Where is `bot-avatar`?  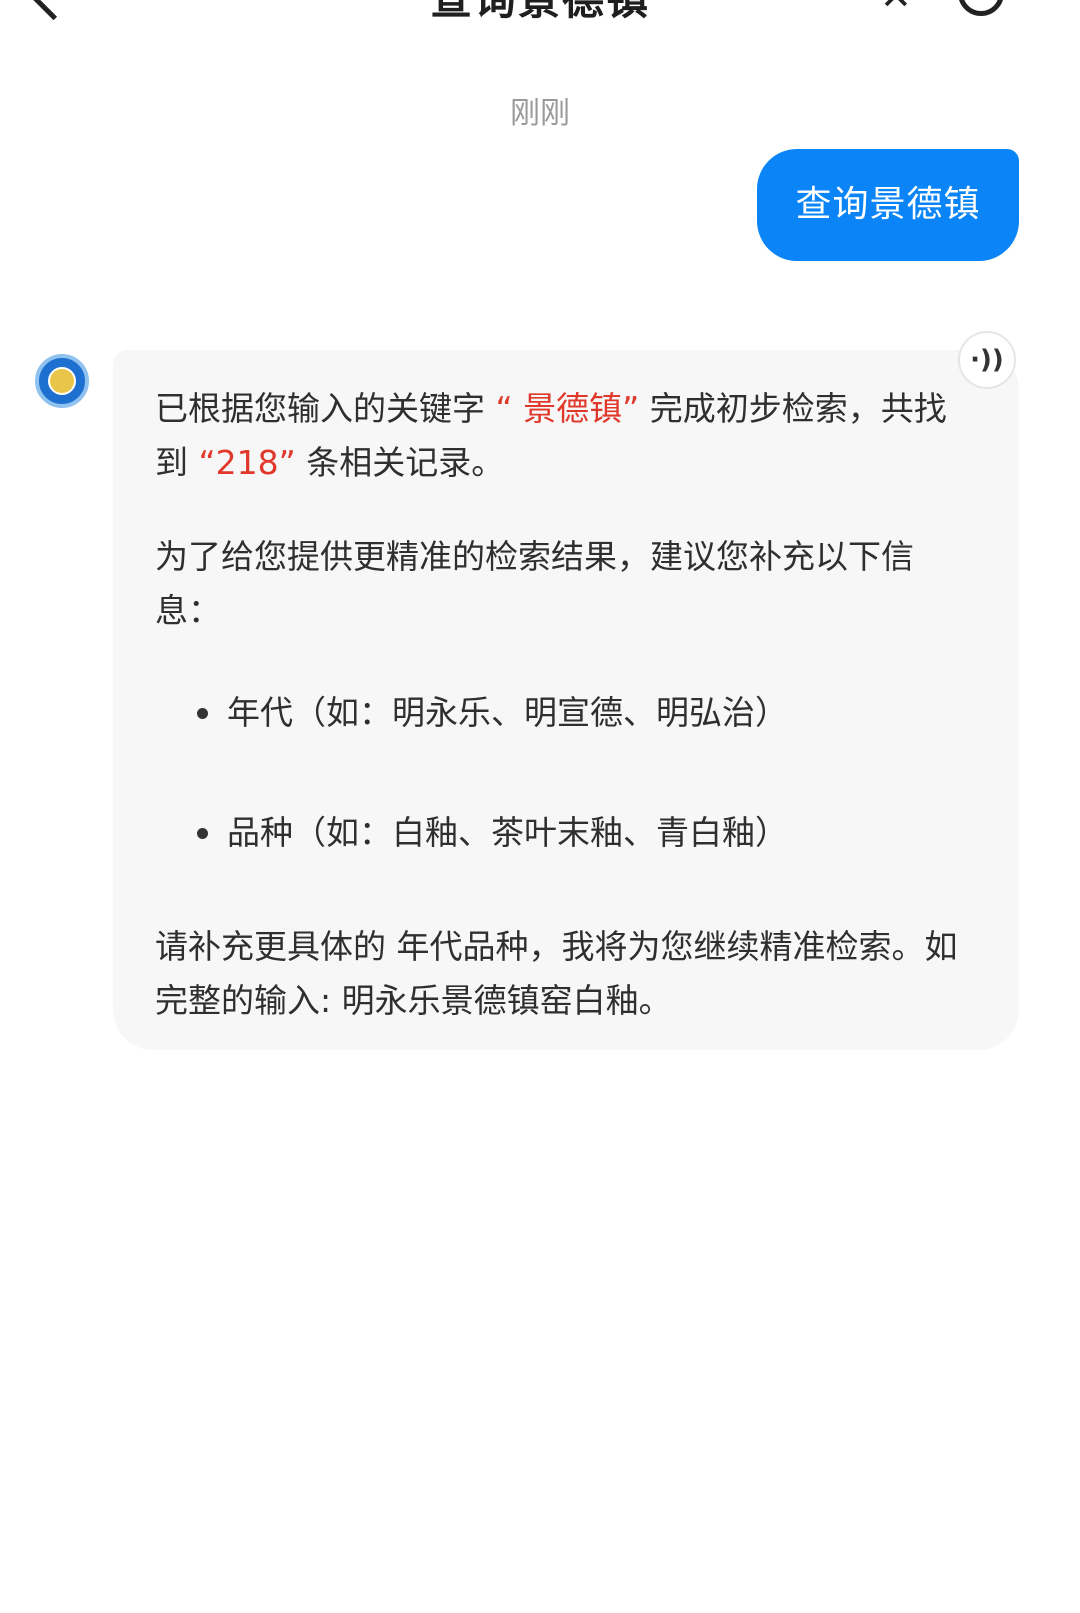 bot-avatar is located at coordinates (62, 381).